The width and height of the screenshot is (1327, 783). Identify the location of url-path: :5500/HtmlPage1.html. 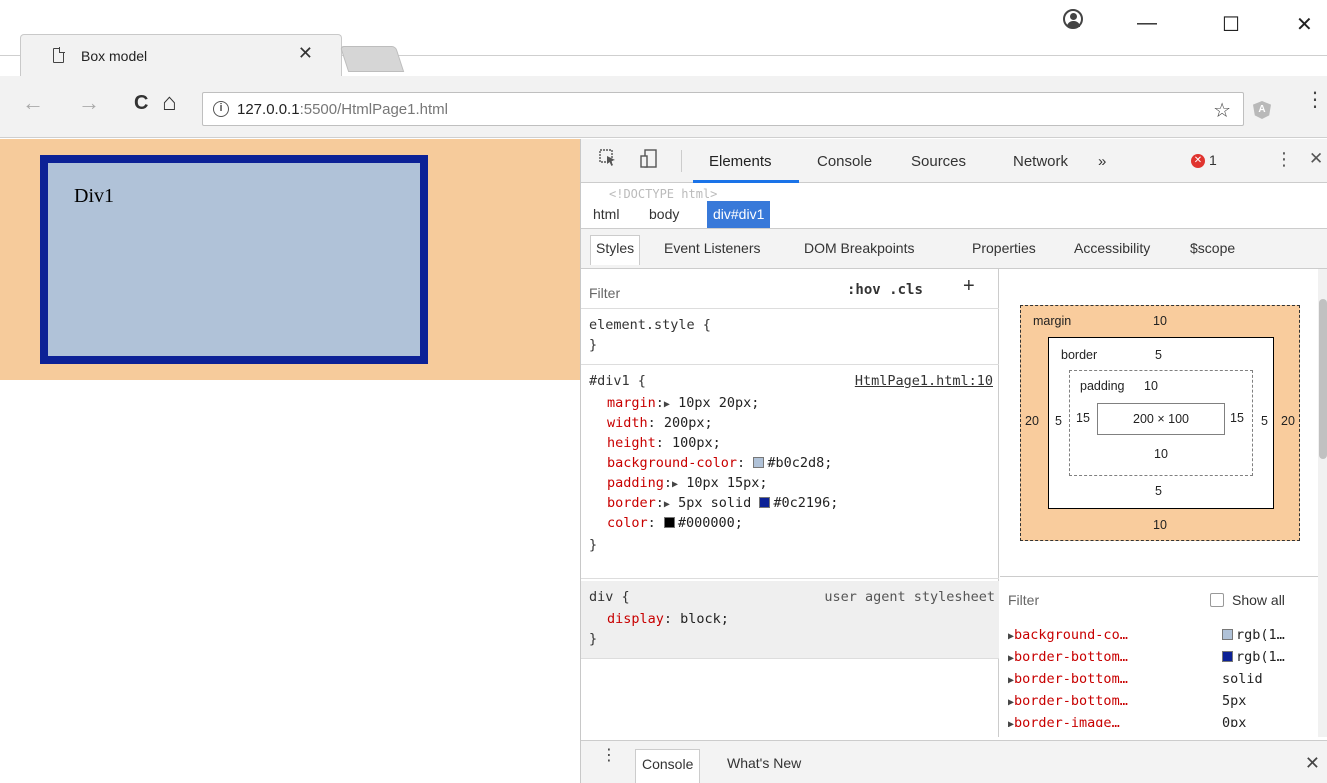
(373, 109).